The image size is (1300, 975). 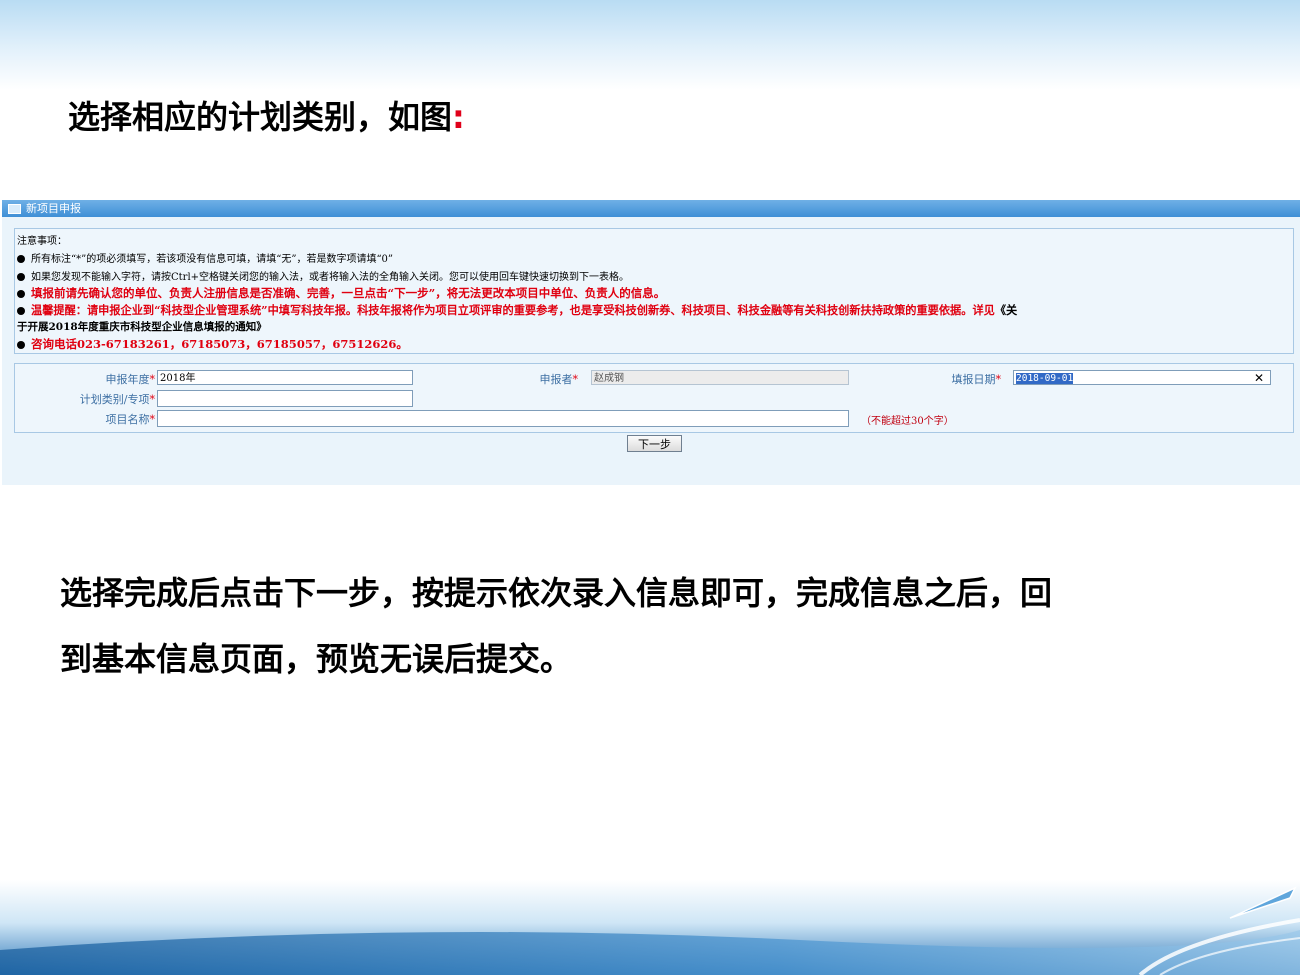 I want to click on instruction-line: 选择完成后点击下一步，按提示依次录入信息即可，完成信息之后，回, so click(x=556, y=593).